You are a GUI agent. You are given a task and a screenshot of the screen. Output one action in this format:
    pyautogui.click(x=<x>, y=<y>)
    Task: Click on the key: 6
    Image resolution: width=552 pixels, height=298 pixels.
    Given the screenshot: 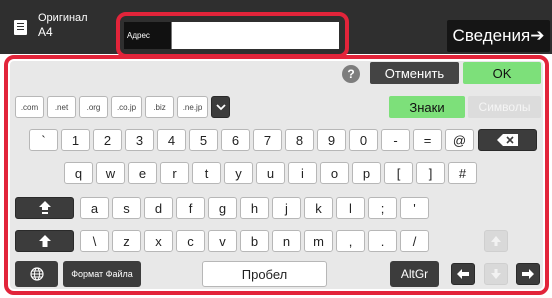 What is the action you would take?
    pyautogui.click(x=235, y=140)
    